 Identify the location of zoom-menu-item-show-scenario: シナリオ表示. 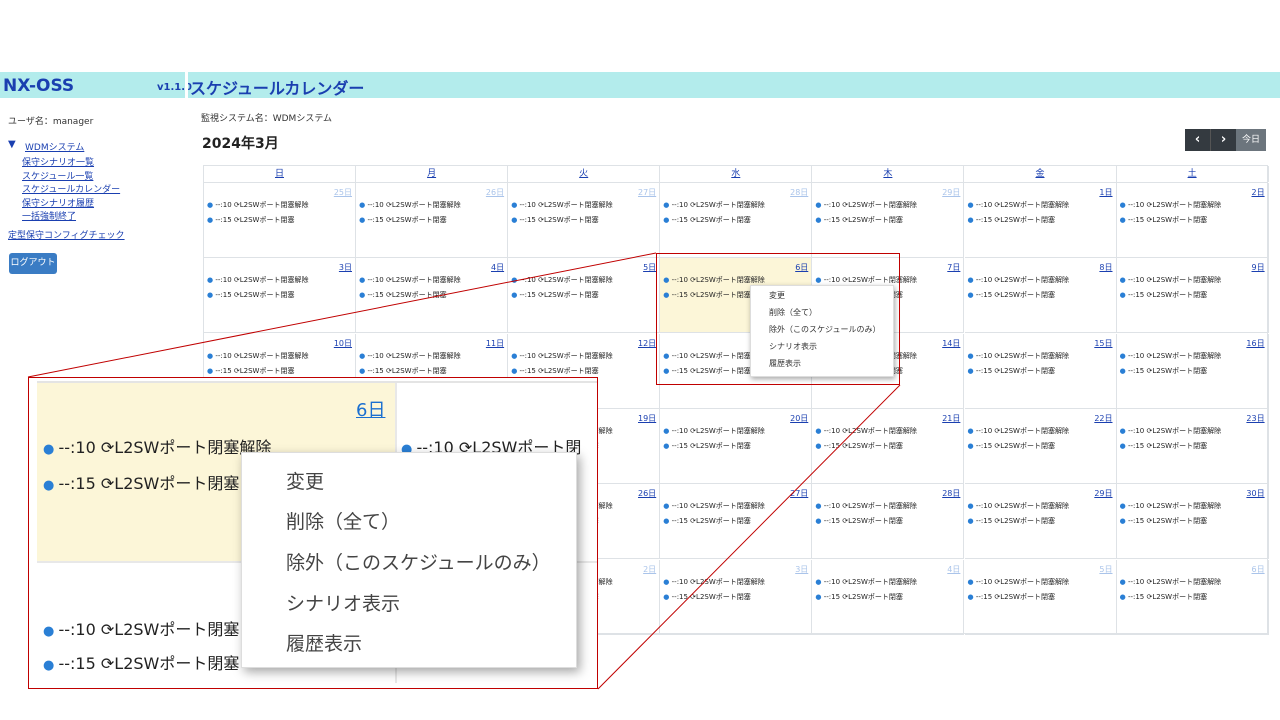
(343, 602).